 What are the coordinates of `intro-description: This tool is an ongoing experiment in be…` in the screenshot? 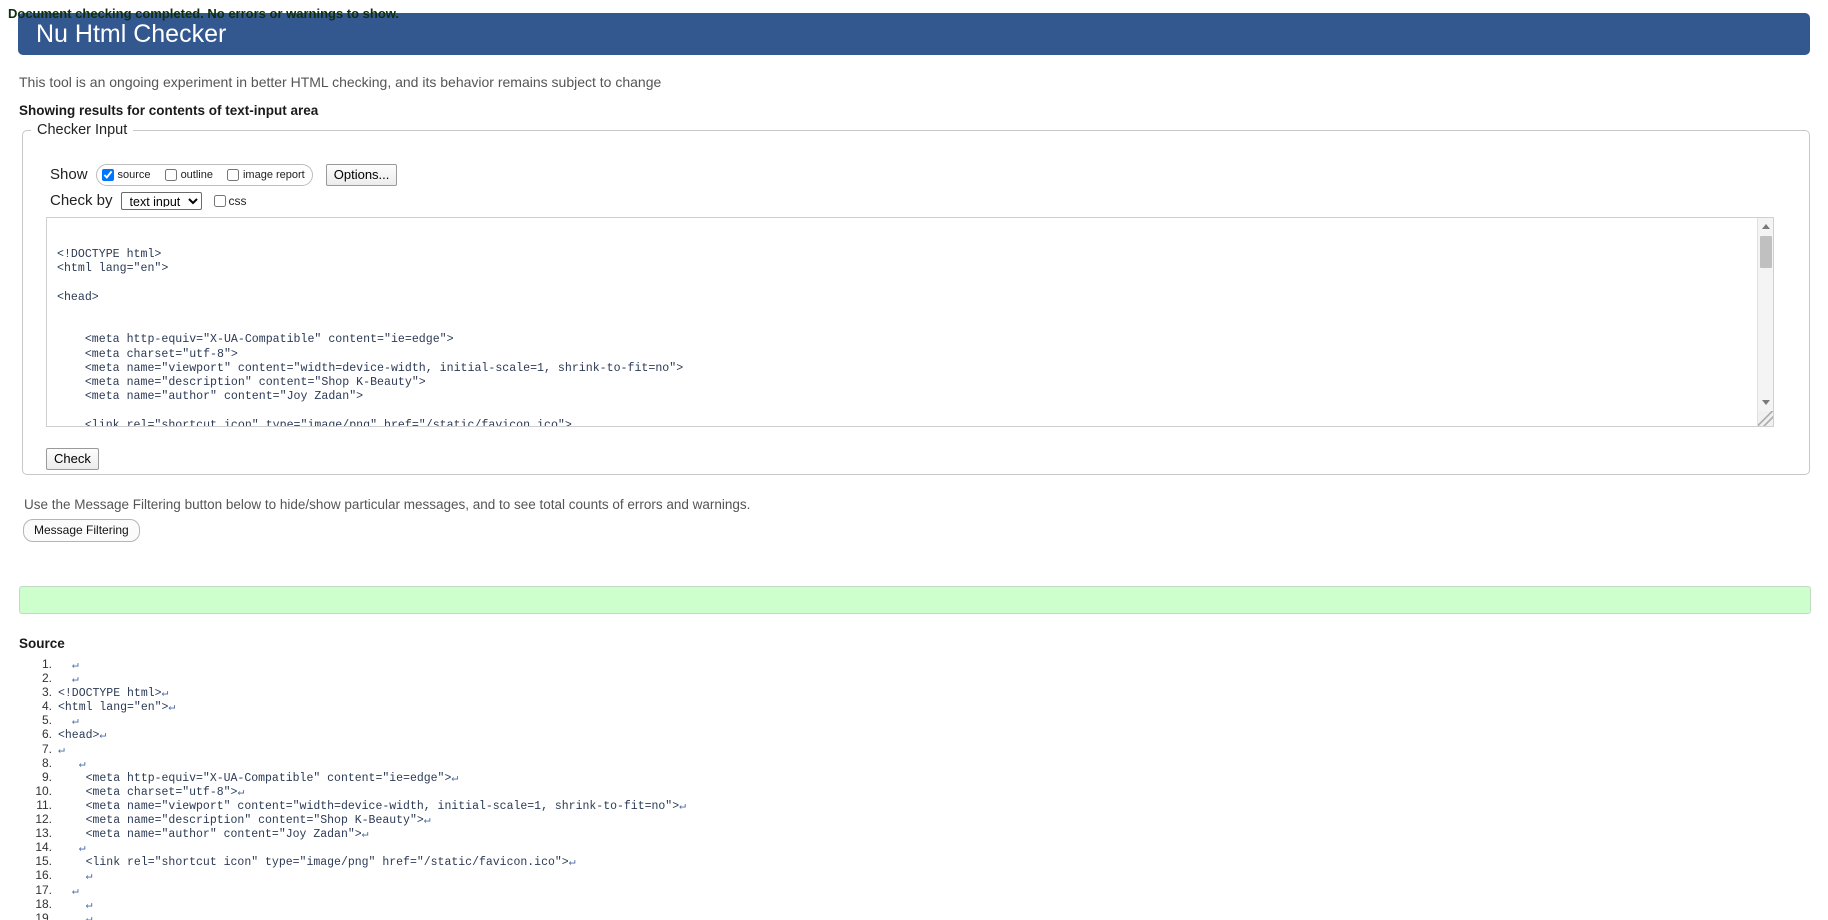 It's located at (340, 82).